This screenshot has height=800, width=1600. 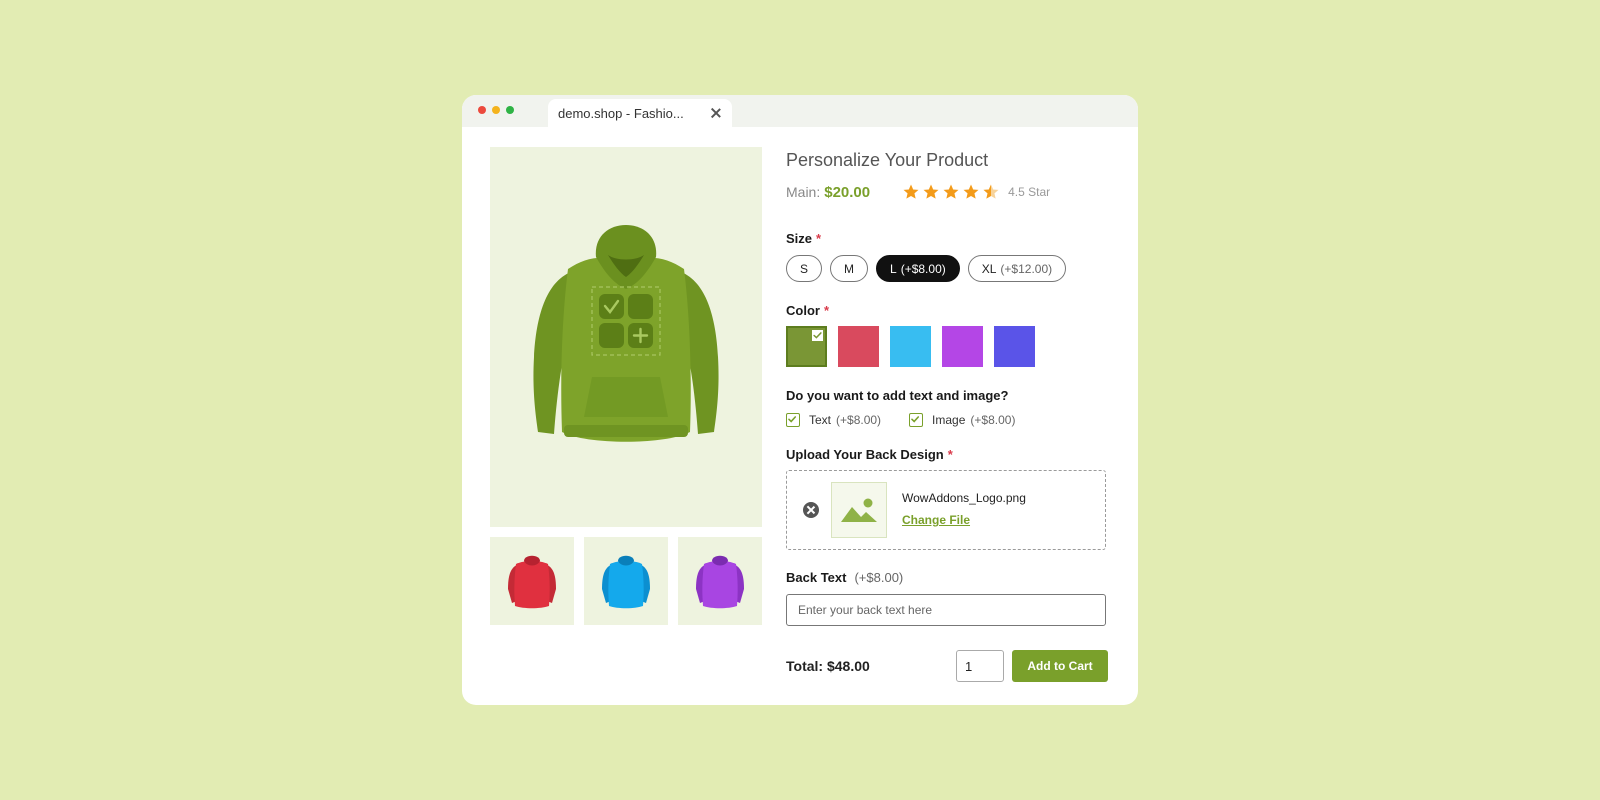 What do you see at coordinates (803, 310) in the screenshot?
I see `color-label-text: Color` at bounding box center [803, 310].